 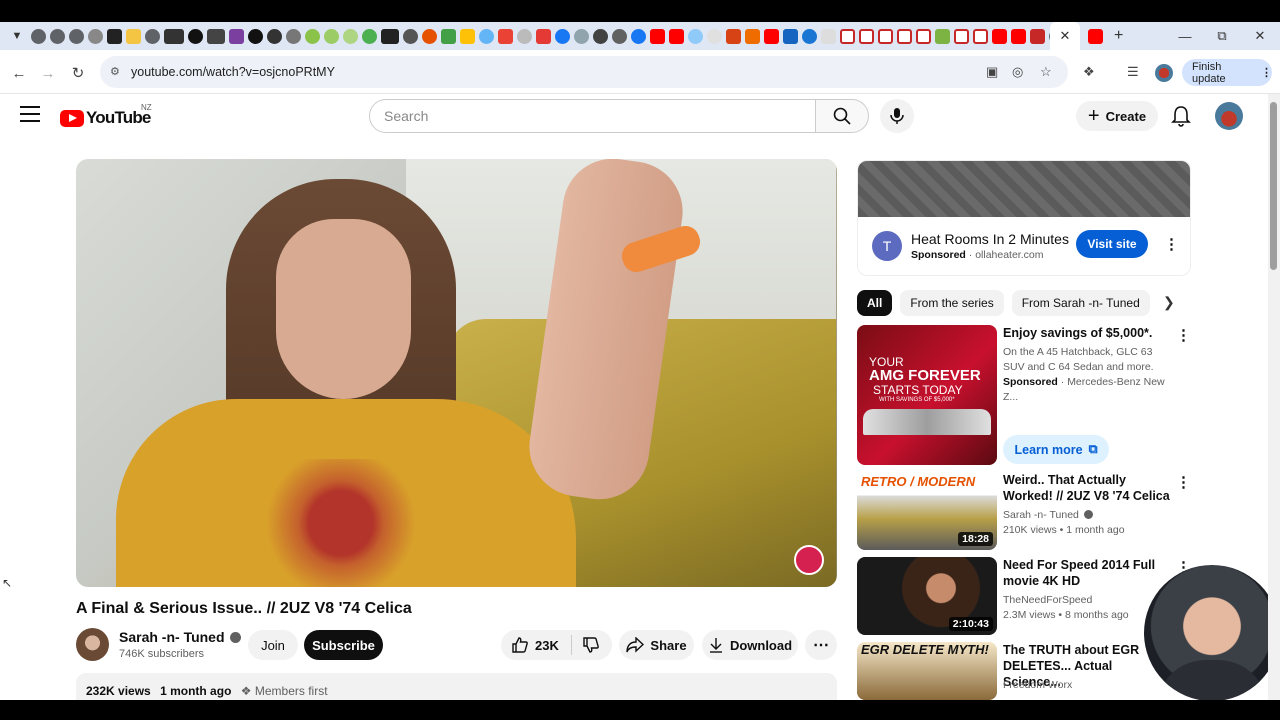 I want to click on scrollbar-thumb, so click(x=1273, y=186).